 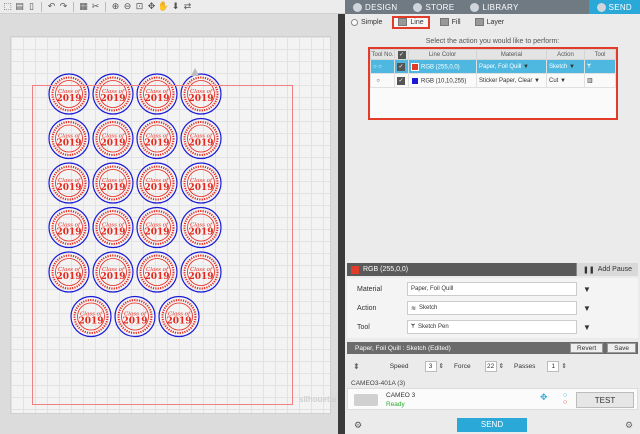 I want to click on radio-icon, so click(x=354, y=22).